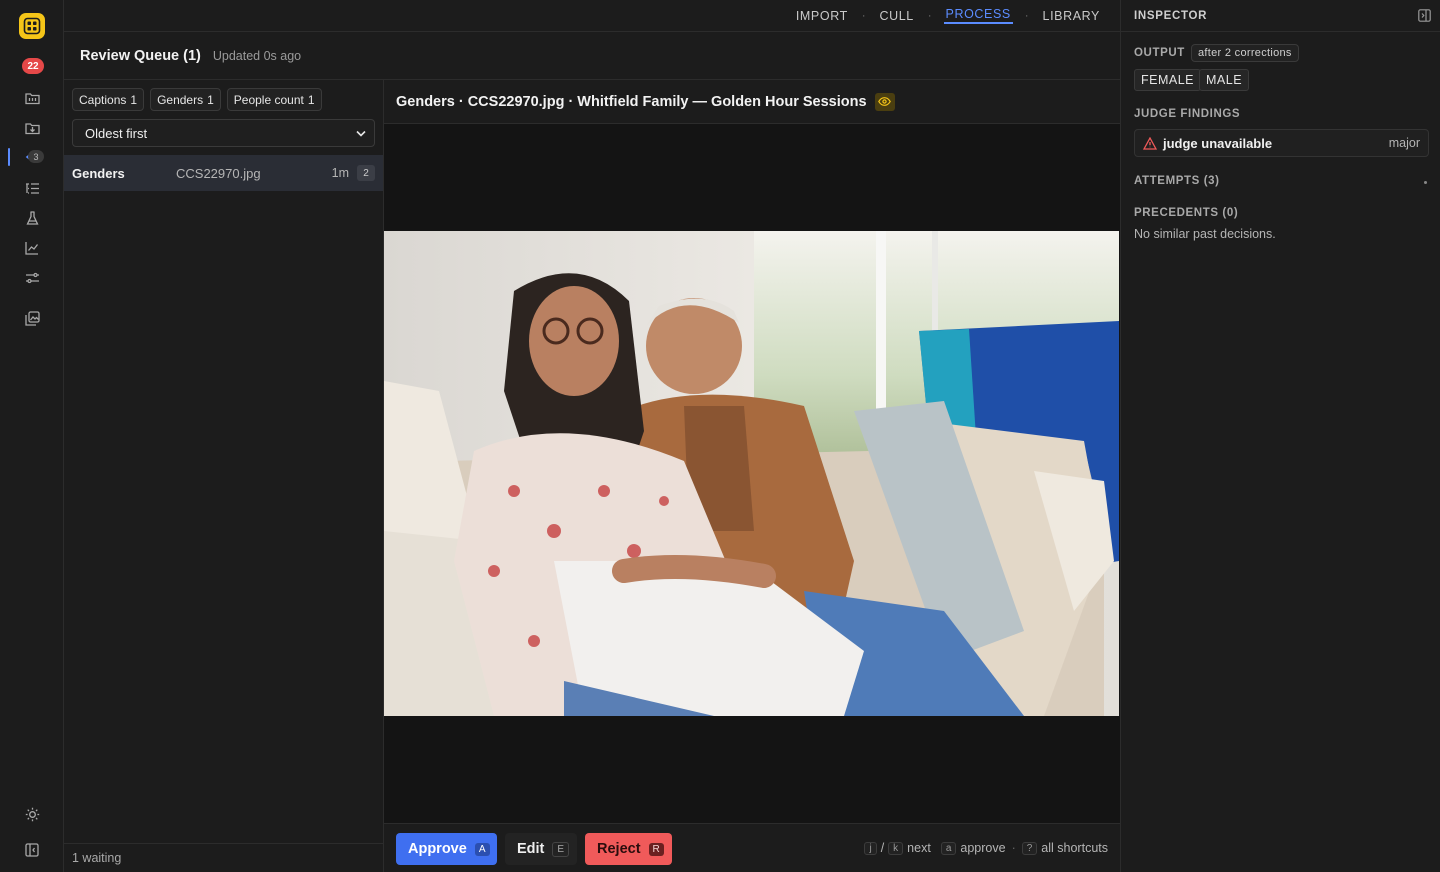 This screenshot has width=1440, height=872. What do you see at coordinates (1404, 143) in the screenshot?
I see `finding-severity: major` at bounding box center [1404, 143].